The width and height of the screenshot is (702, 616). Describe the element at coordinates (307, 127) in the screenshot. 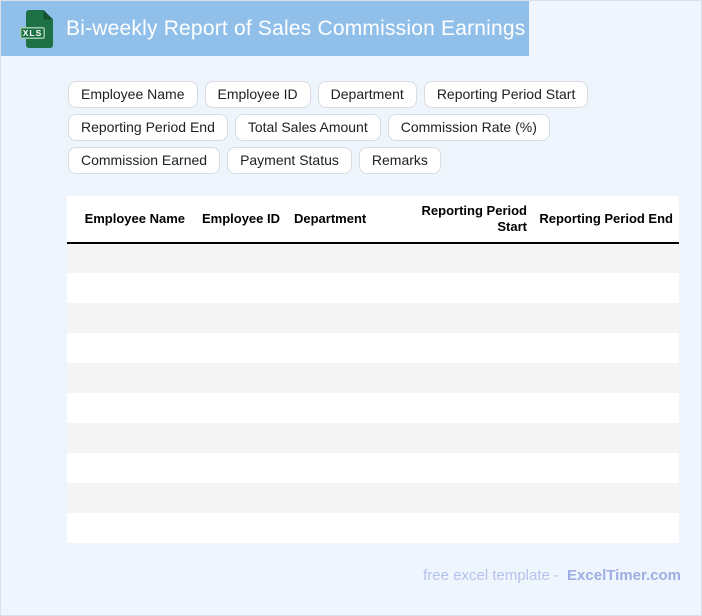

I see `field-chip: Total Sales Amount` at that location.